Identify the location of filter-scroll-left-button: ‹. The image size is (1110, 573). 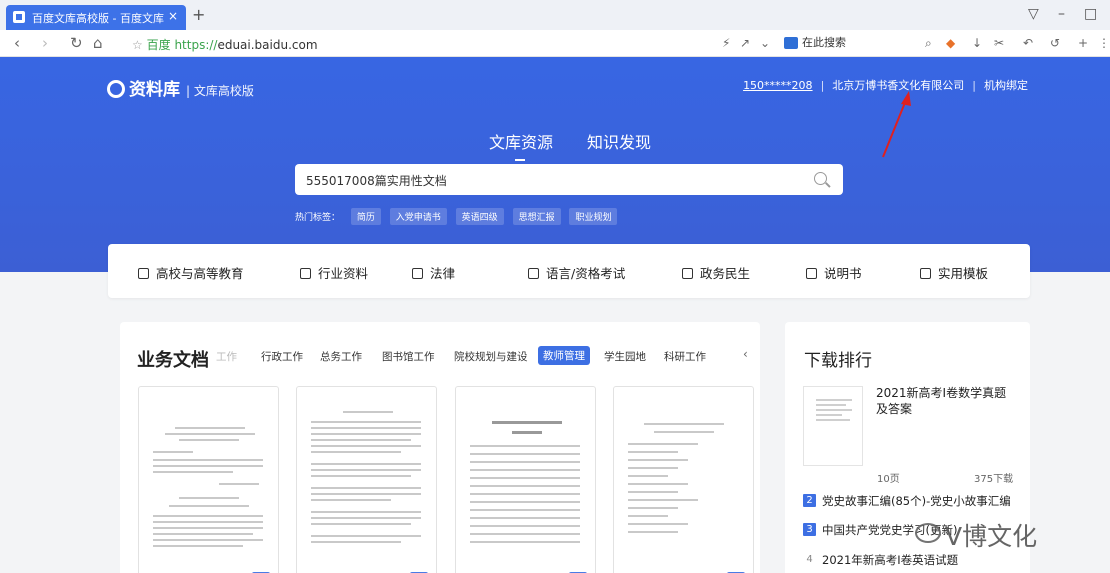
(745, 354).